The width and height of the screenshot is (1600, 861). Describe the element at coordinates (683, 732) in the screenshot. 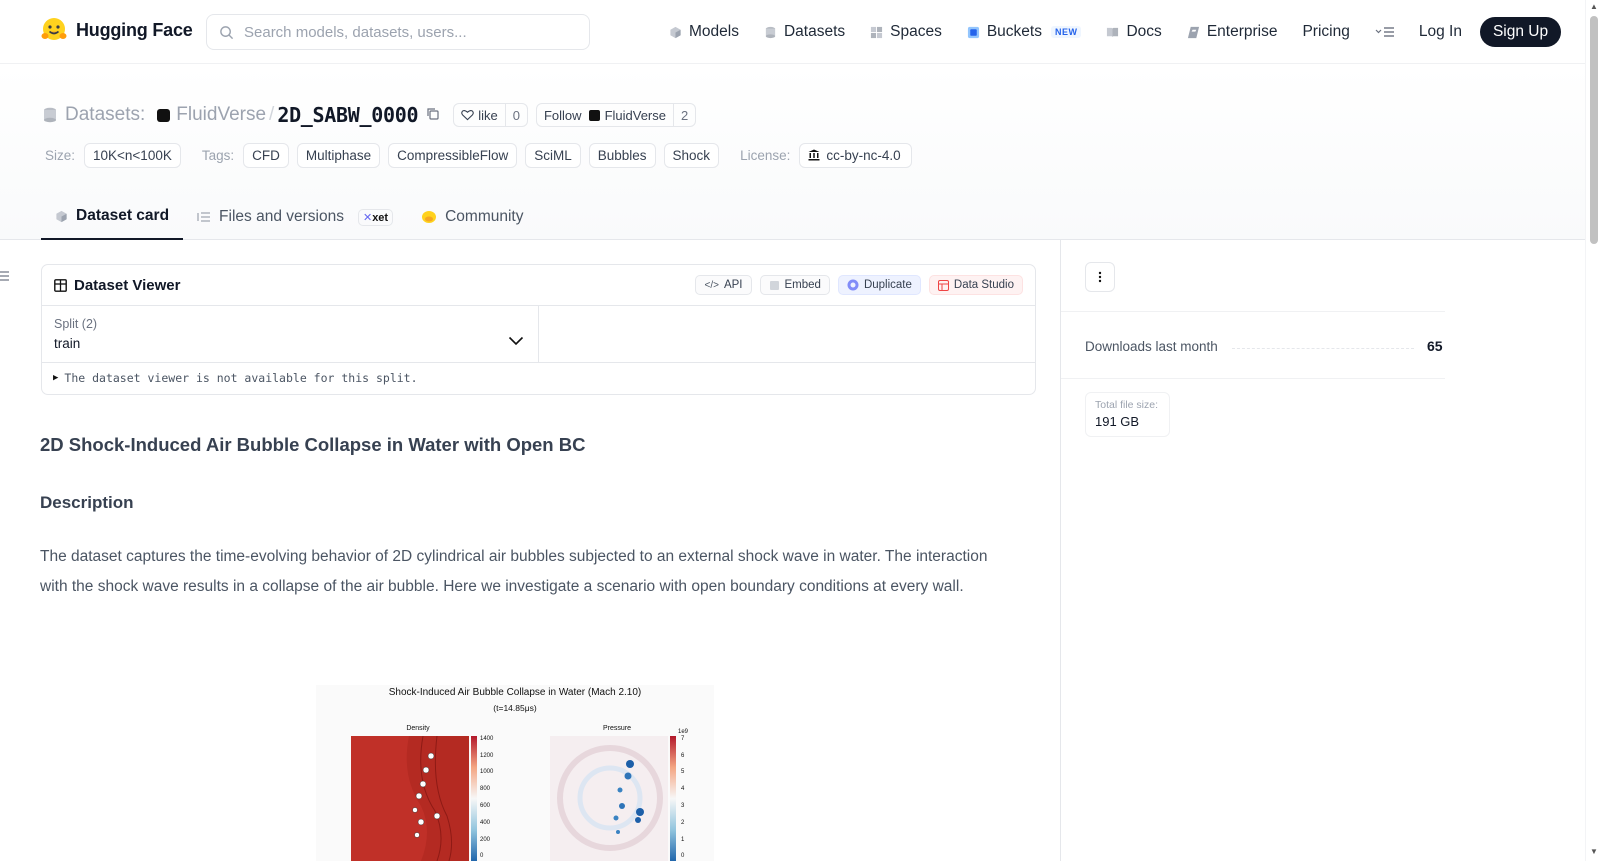

I see `pressure-exponent: 1e9` at that location.